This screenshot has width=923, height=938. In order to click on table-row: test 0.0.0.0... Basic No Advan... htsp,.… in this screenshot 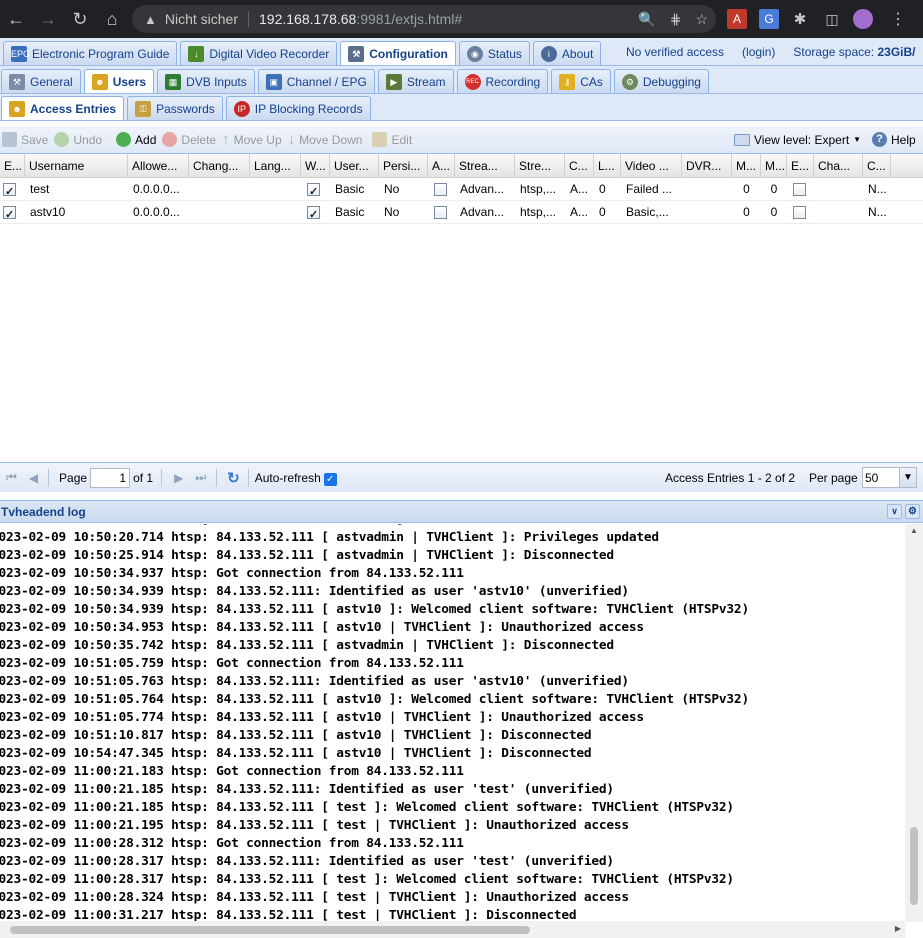, I will do `click(461, 189)`.